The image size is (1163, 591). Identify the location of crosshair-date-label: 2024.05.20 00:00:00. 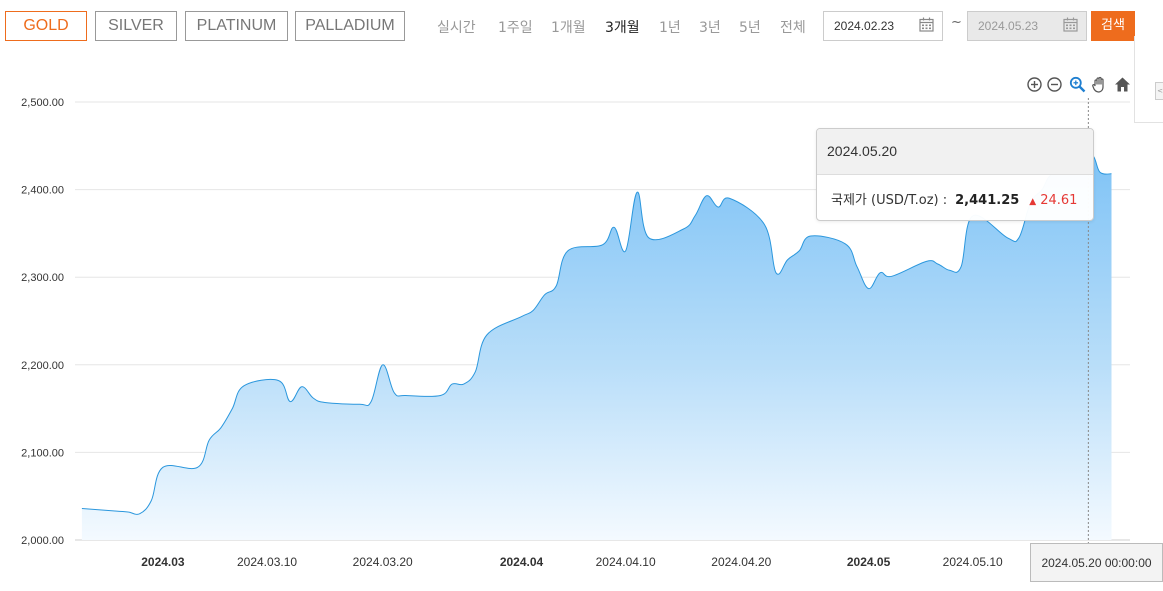
(1096, 562).